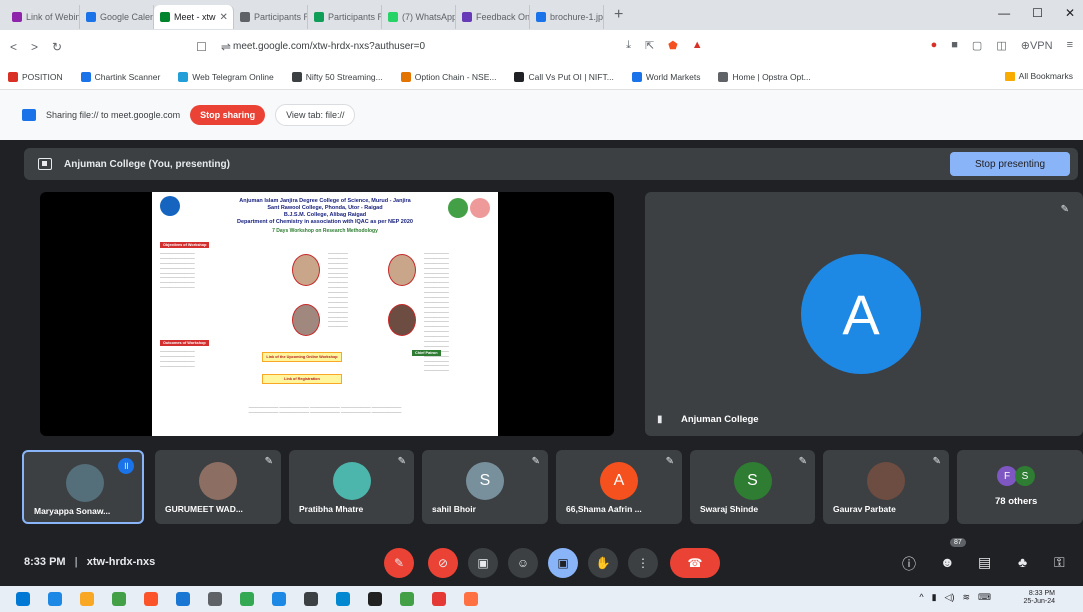 The image size is (1083, 612). I want to click on firefox-icon, so click(471, 599).